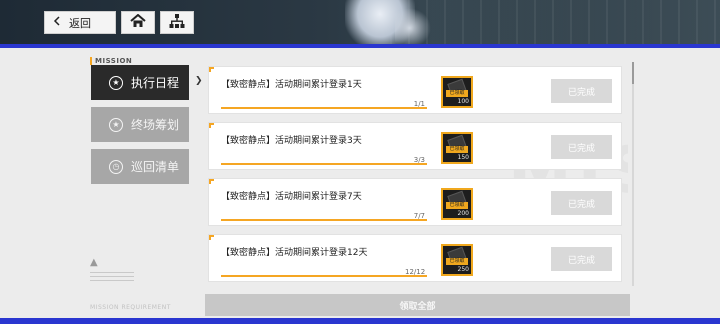  I want to click on home-button, so click(138, 22).